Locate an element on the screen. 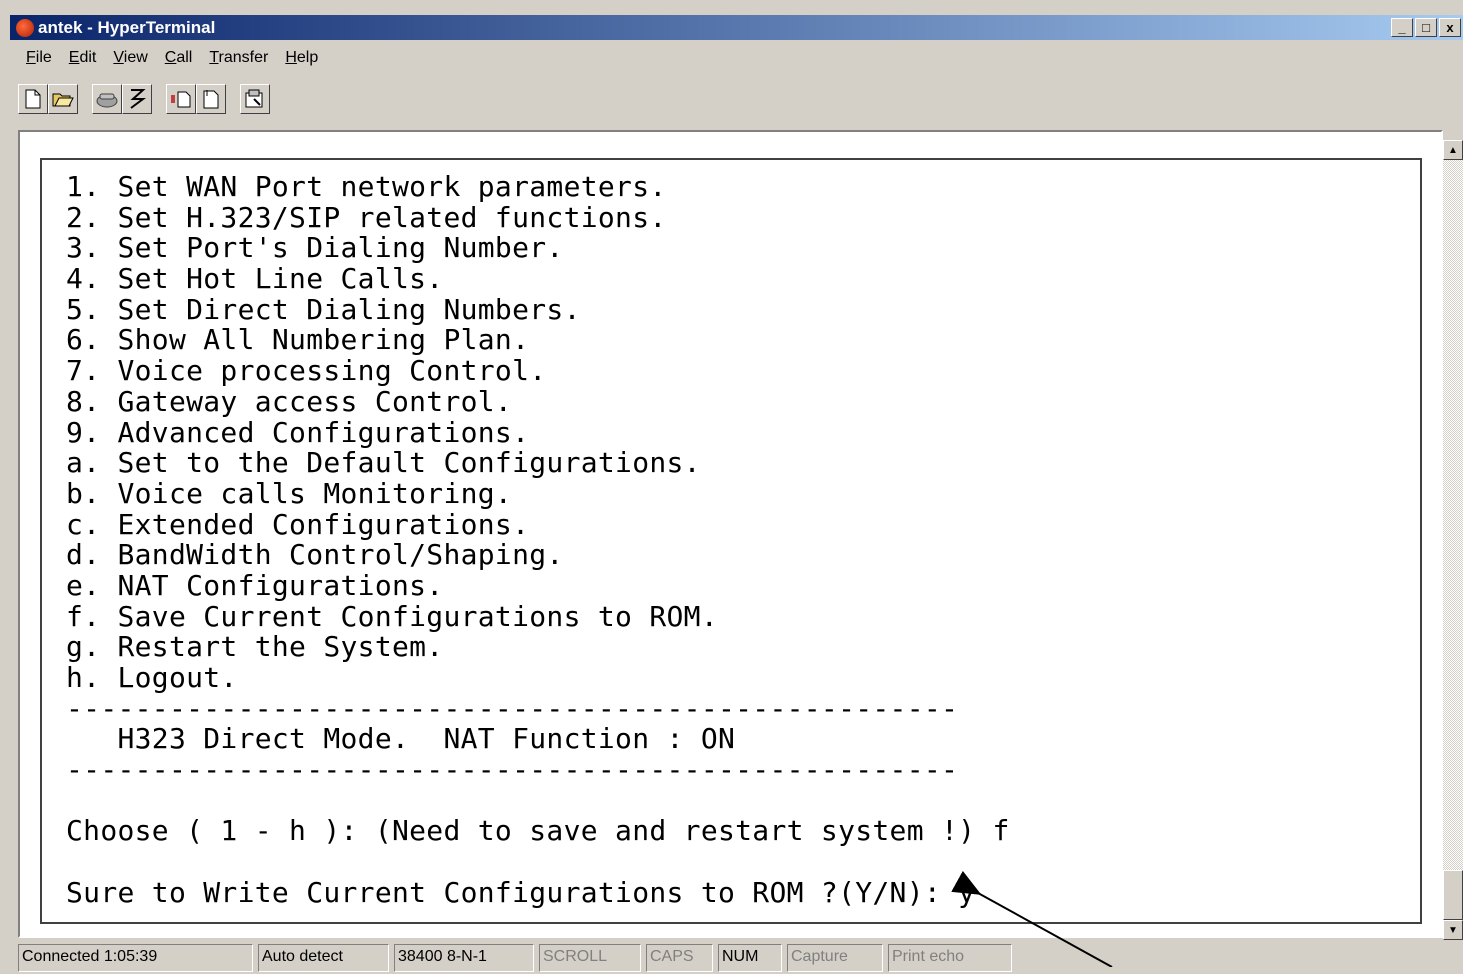 This screenshot has width=1463, height=974. connect-icon is located at coordinates (107, 99).